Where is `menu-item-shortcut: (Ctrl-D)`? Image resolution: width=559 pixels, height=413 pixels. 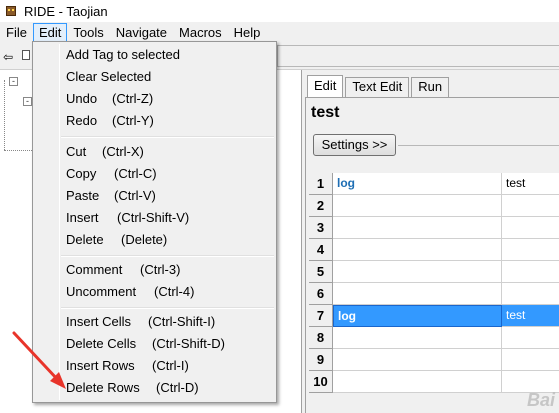 menu-item-shortcut: (Ctrl-D) is located at coordinates (177, 387).